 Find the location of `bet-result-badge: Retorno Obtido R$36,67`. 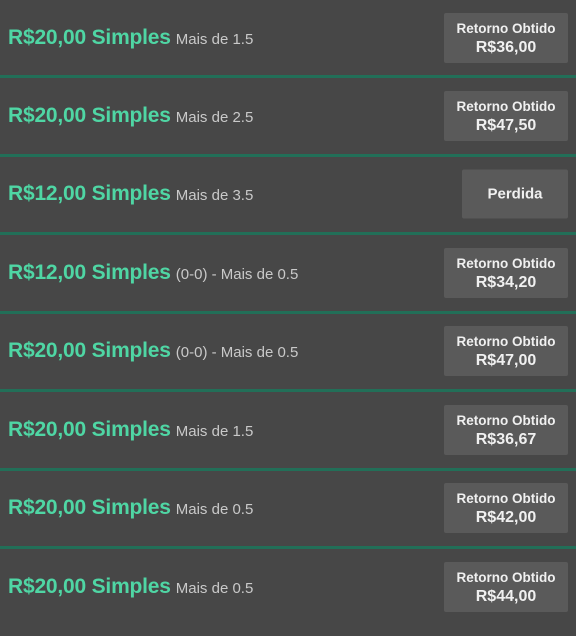

bet-result-badge: Retorno Obtido R$36,67 is located at coordinates (506, 429).